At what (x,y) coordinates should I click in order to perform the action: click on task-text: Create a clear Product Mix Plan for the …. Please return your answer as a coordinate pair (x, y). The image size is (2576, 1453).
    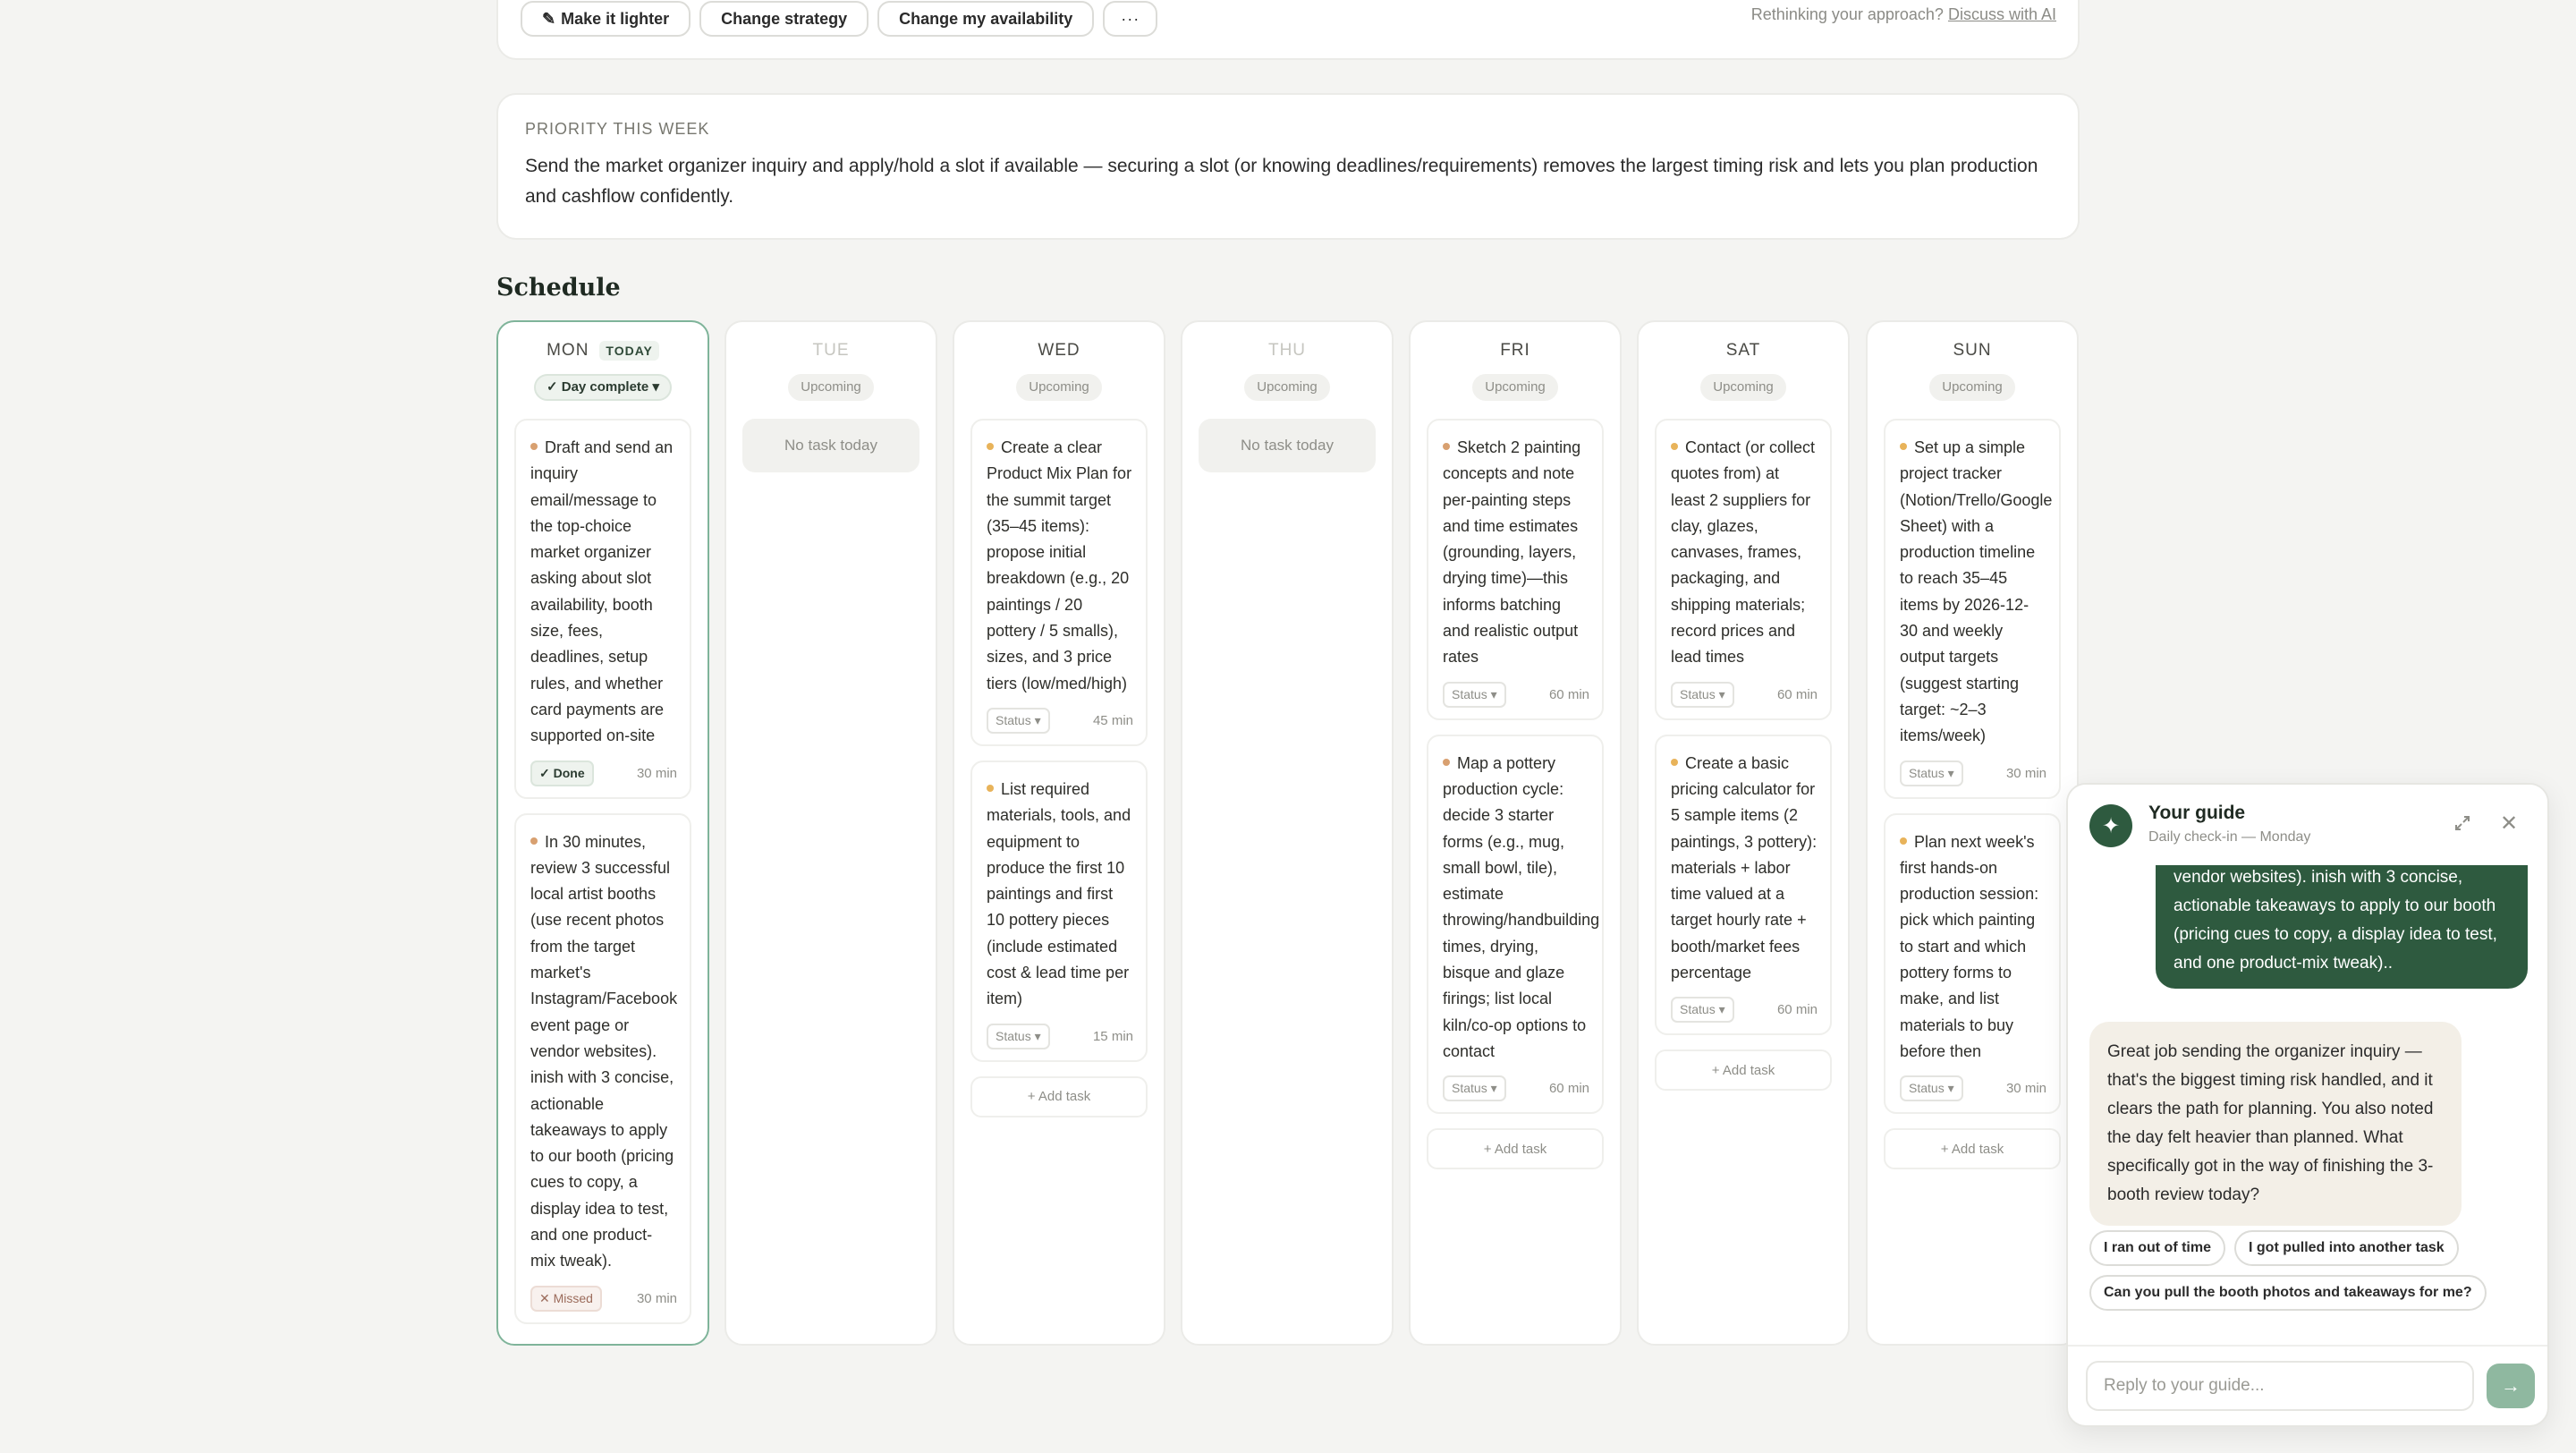
    Looking at the image, I should click on (1060, 566).